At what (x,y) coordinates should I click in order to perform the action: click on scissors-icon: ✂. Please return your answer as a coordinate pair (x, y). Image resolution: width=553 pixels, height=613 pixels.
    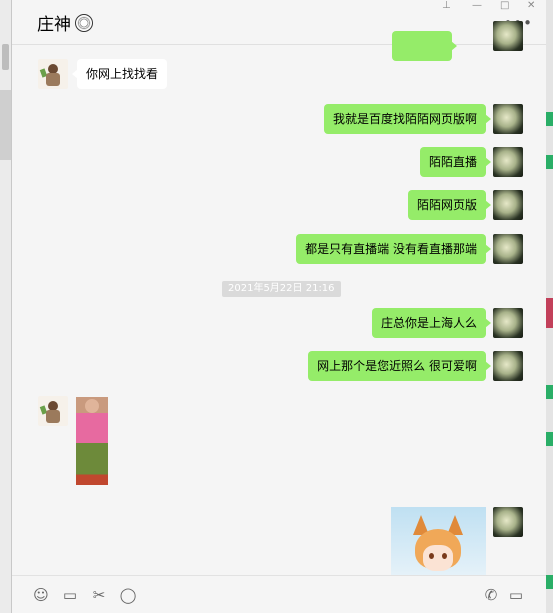
    Looking at the image, I should click on (99, 595).